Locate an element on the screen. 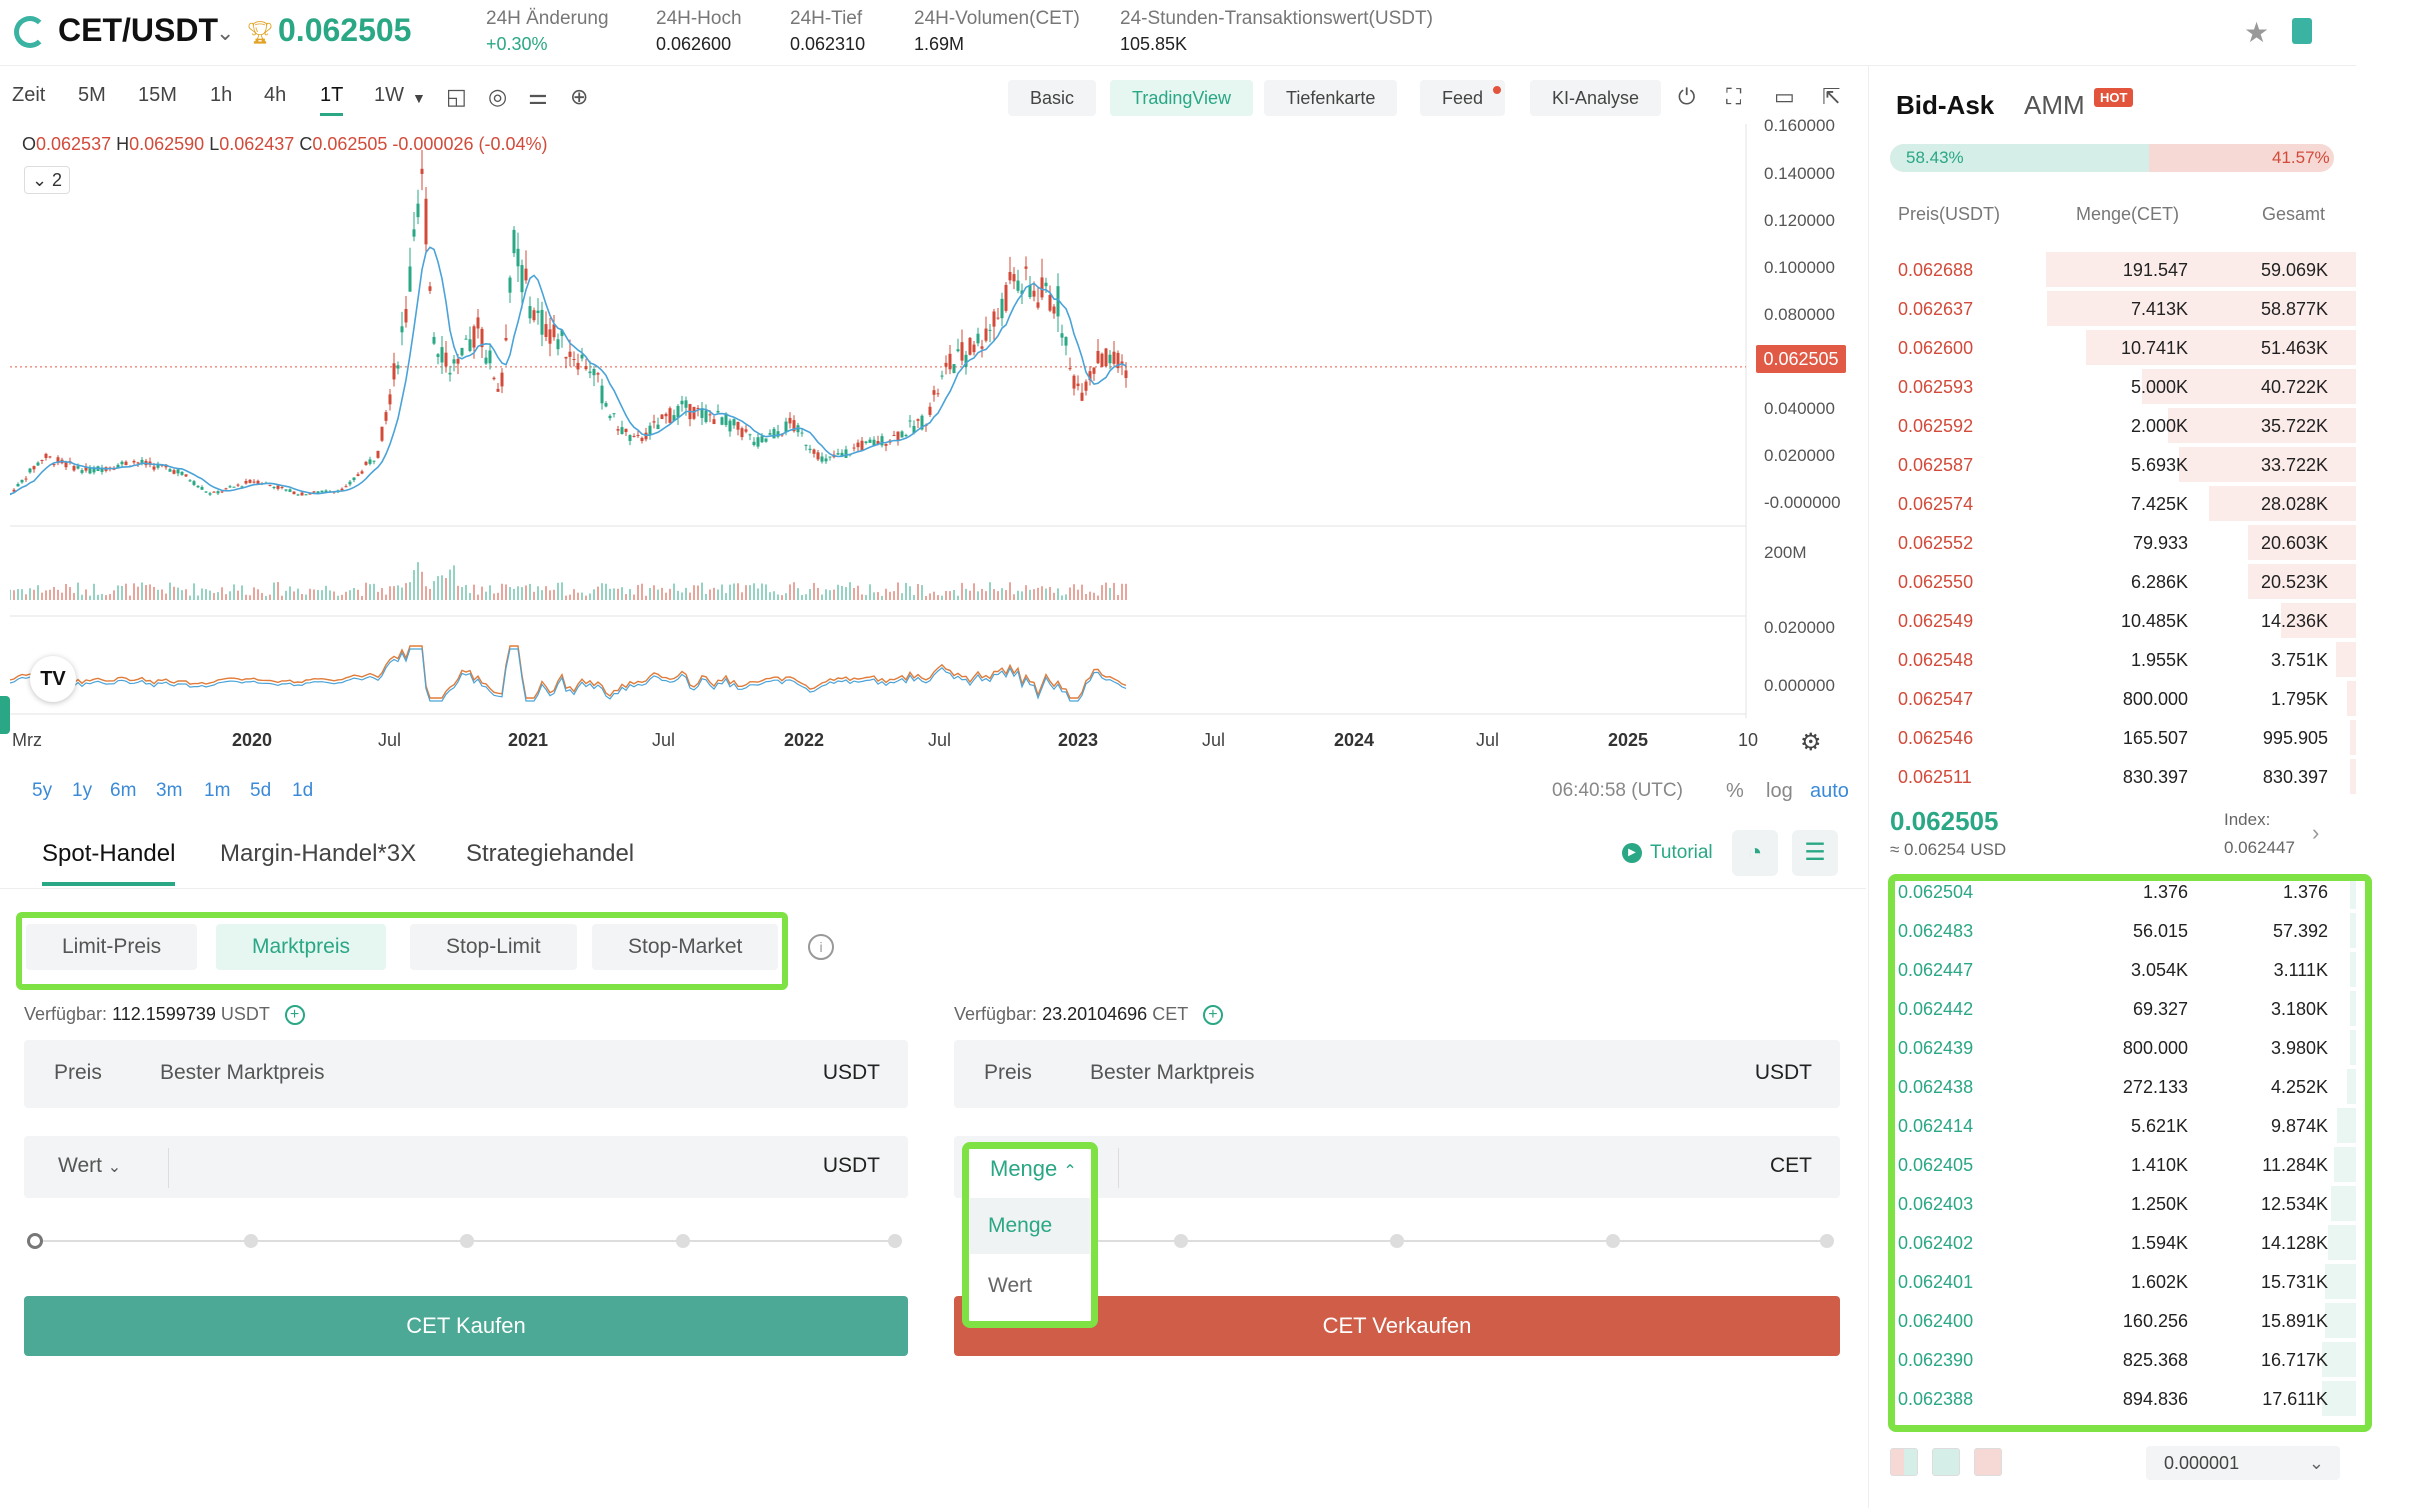  interval-1w: 1W is located at coordinates (389, 95).